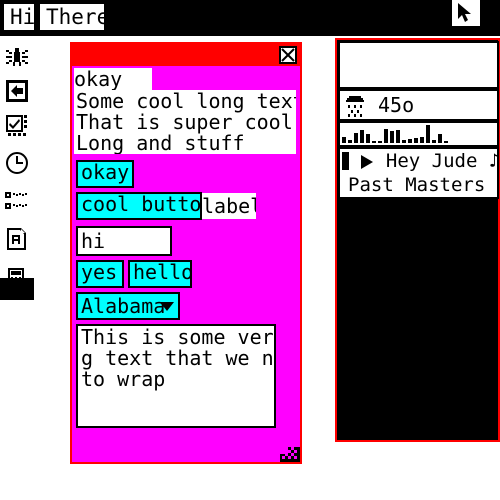 This screenshot has width=500, height=500. I want to click on play-triangle-icon, so click(367, 161).